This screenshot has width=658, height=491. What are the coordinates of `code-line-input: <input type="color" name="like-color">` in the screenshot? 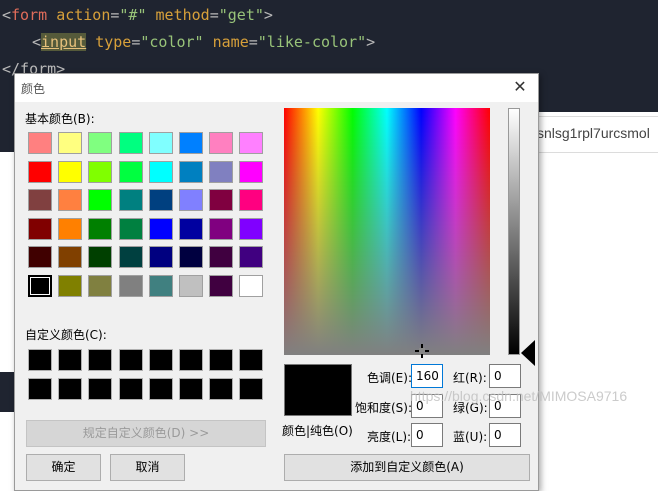 It's located at (204, 42).